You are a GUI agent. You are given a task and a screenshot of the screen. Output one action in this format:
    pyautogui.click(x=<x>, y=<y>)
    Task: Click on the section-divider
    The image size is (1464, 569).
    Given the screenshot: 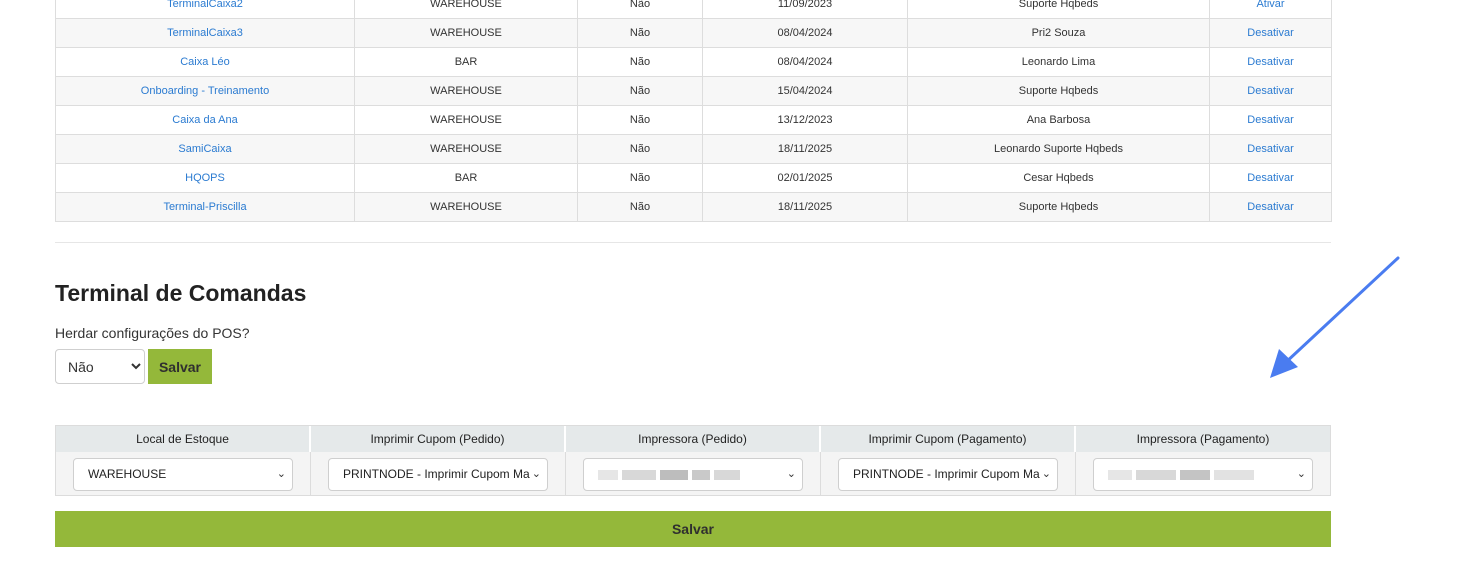 What is the action you would take?
    pyautogui.click(x=693, y=242)
    